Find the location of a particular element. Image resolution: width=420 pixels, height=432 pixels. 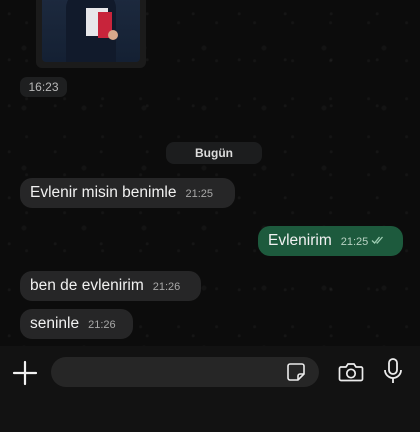

message-input is located at coordinates (185, 372).